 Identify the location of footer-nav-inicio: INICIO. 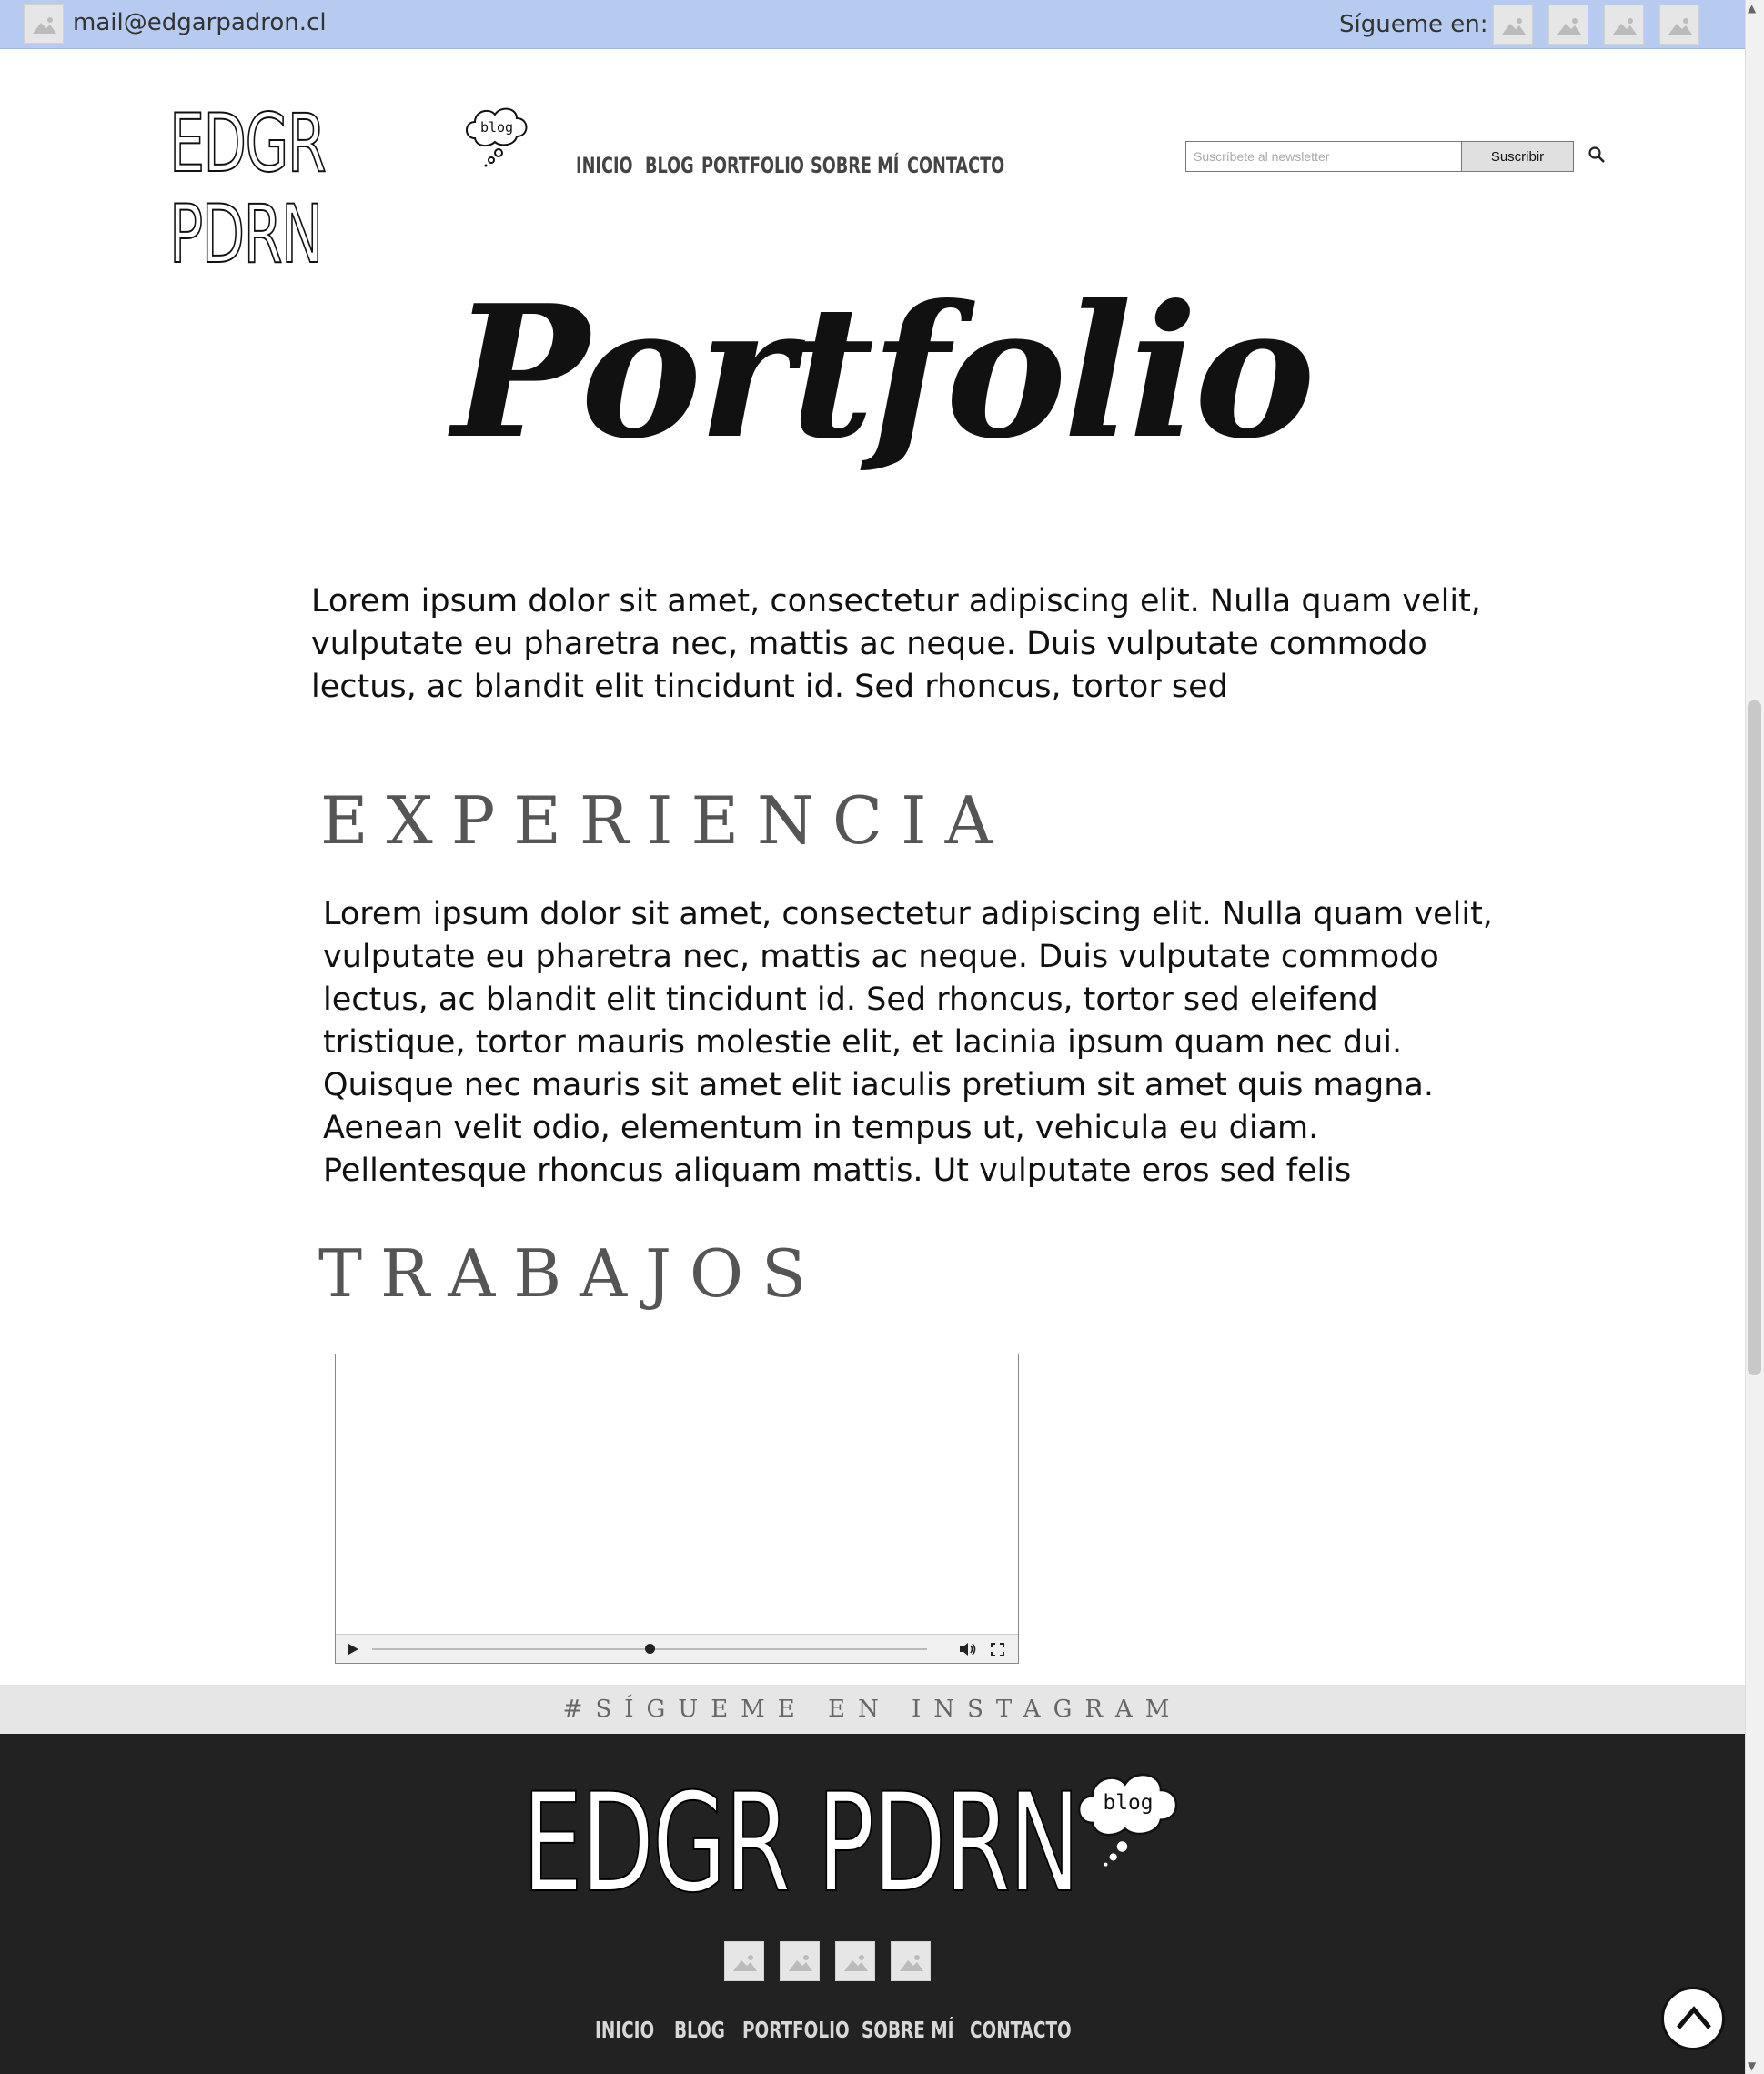
(625, 2030).